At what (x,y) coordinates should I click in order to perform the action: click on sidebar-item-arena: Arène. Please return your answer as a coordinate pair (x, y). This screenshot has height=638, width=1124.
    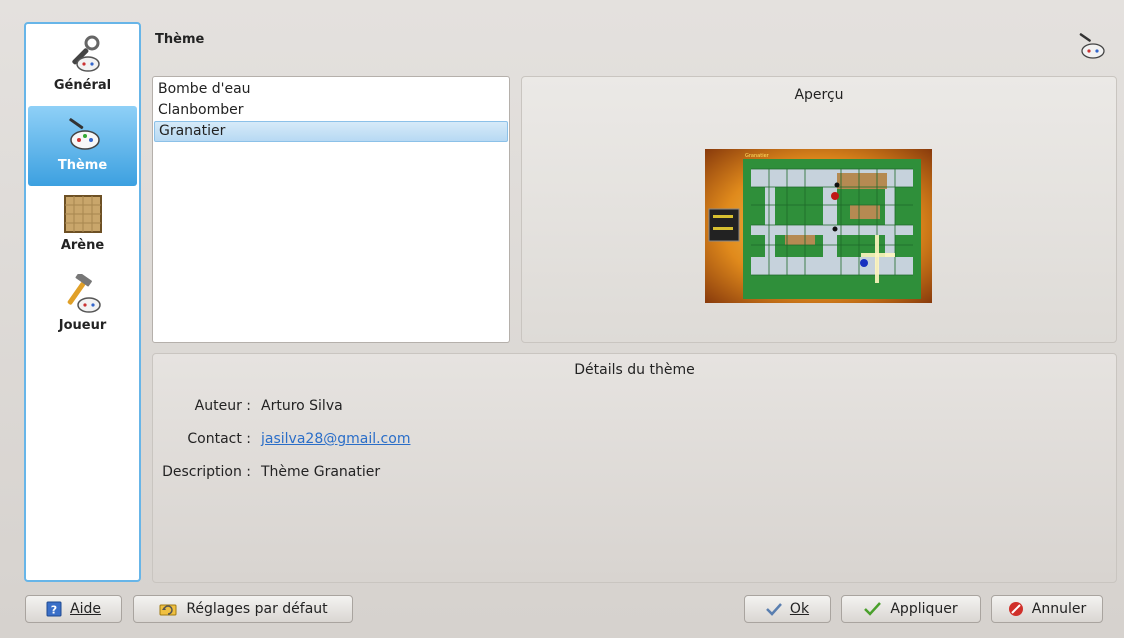
    Looking at the image, I should click on (82, 226).